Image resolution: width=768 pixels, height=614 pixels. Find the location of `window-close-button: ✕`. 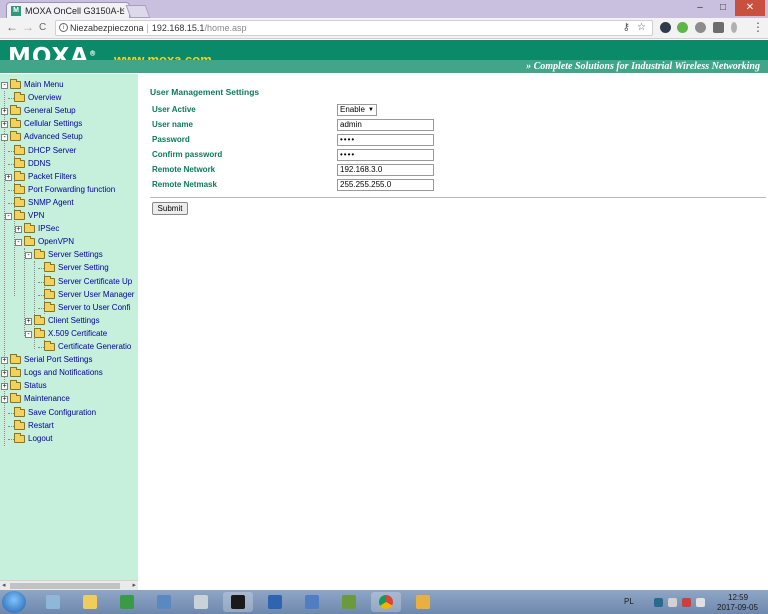

window-close-button: ✕ is located at coordinates (750, 8).